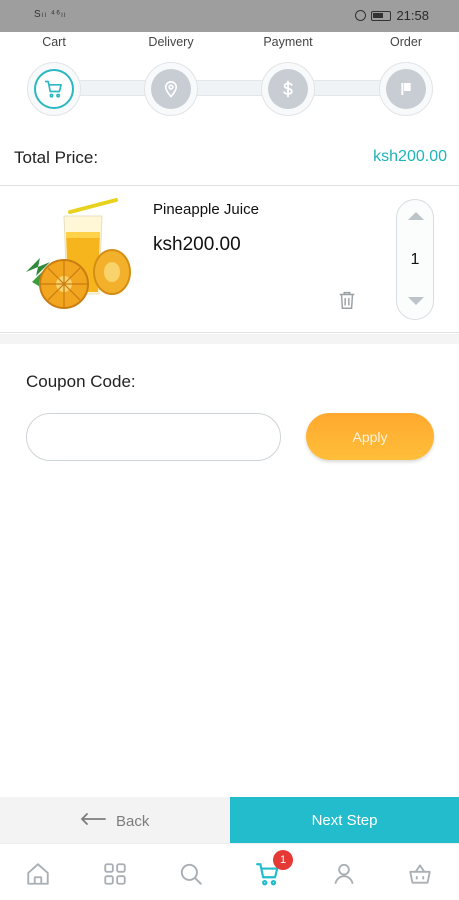 Image resolution: width=459 pixels, height=900 pixels. I want to click on apply-coupon-button: Apply, so click(370, 436).